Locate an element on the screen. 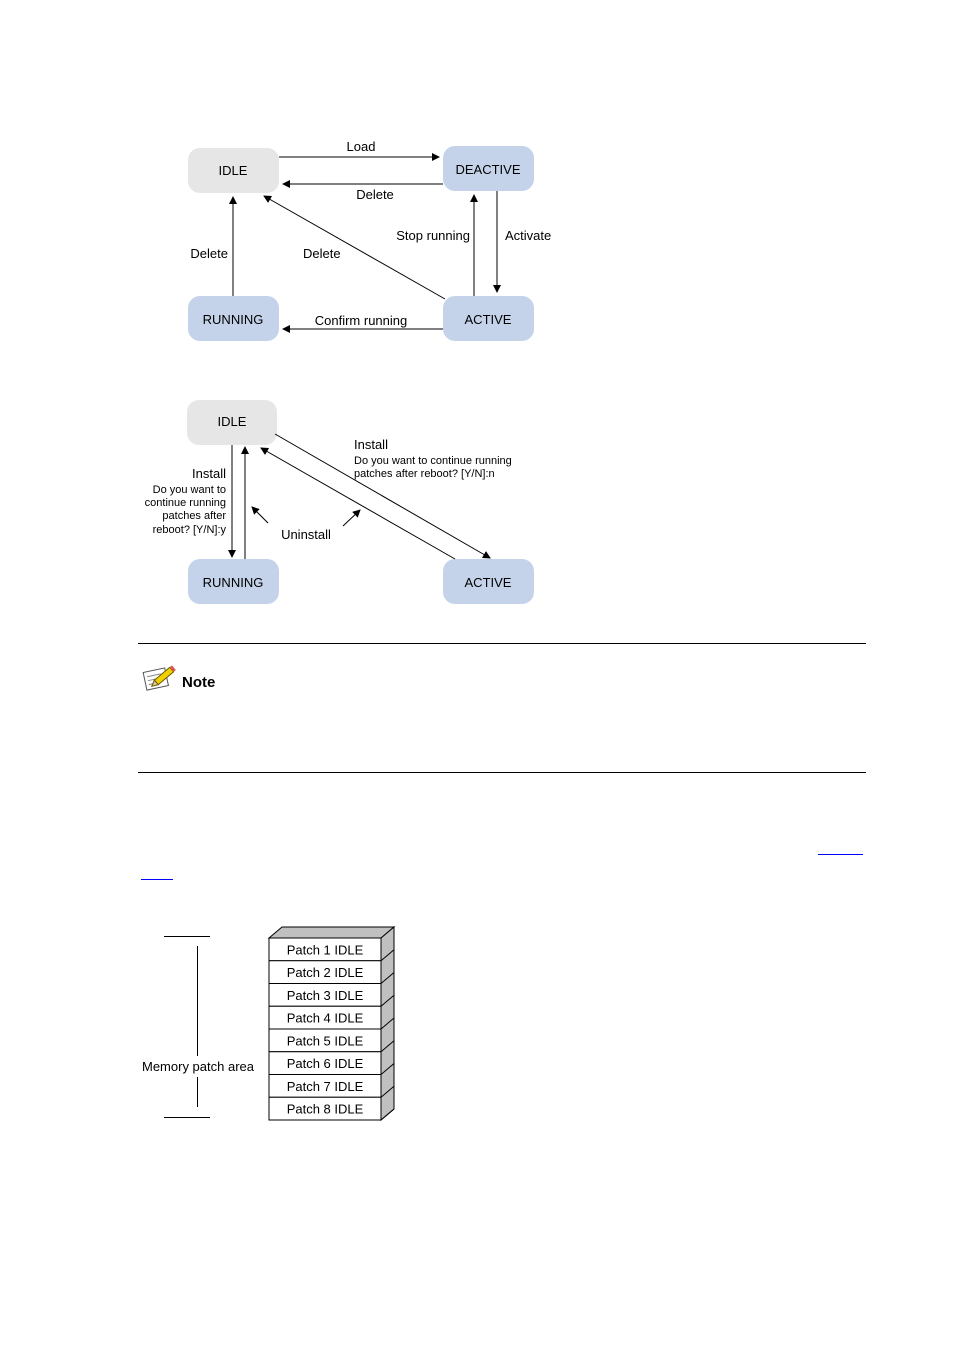 The image size is (954, 1350). label-delete-running-idle: Delete is located at coordinates (209, 253).